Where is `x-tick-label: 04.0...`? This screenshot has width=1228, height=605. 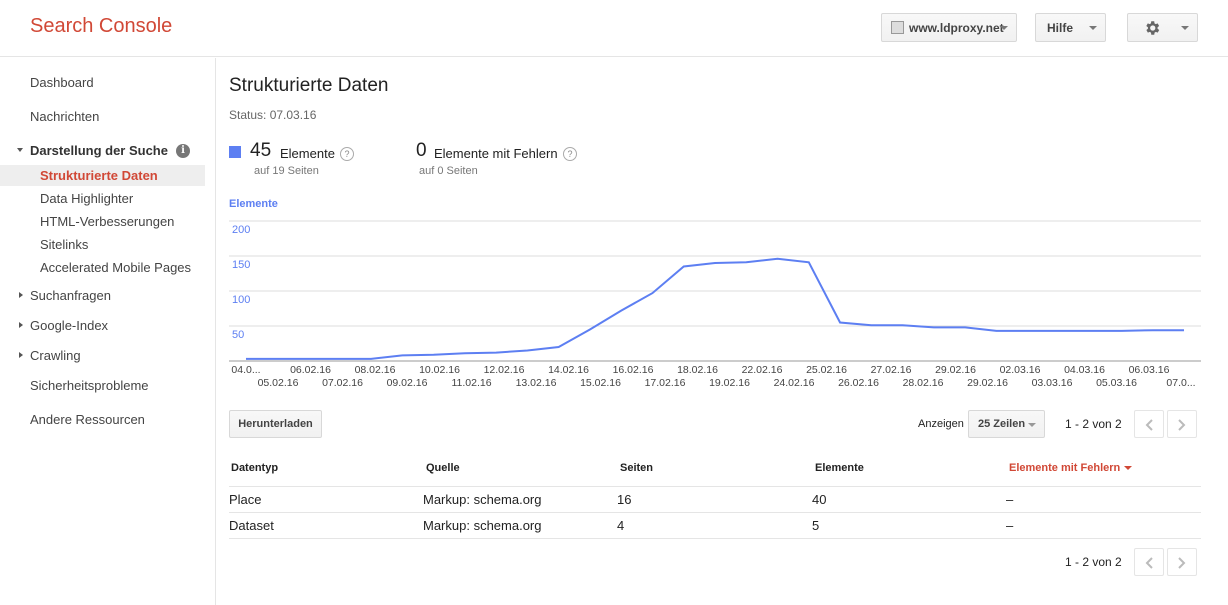 x-tick-label: 04.0... is located at coordinates (245, 370).